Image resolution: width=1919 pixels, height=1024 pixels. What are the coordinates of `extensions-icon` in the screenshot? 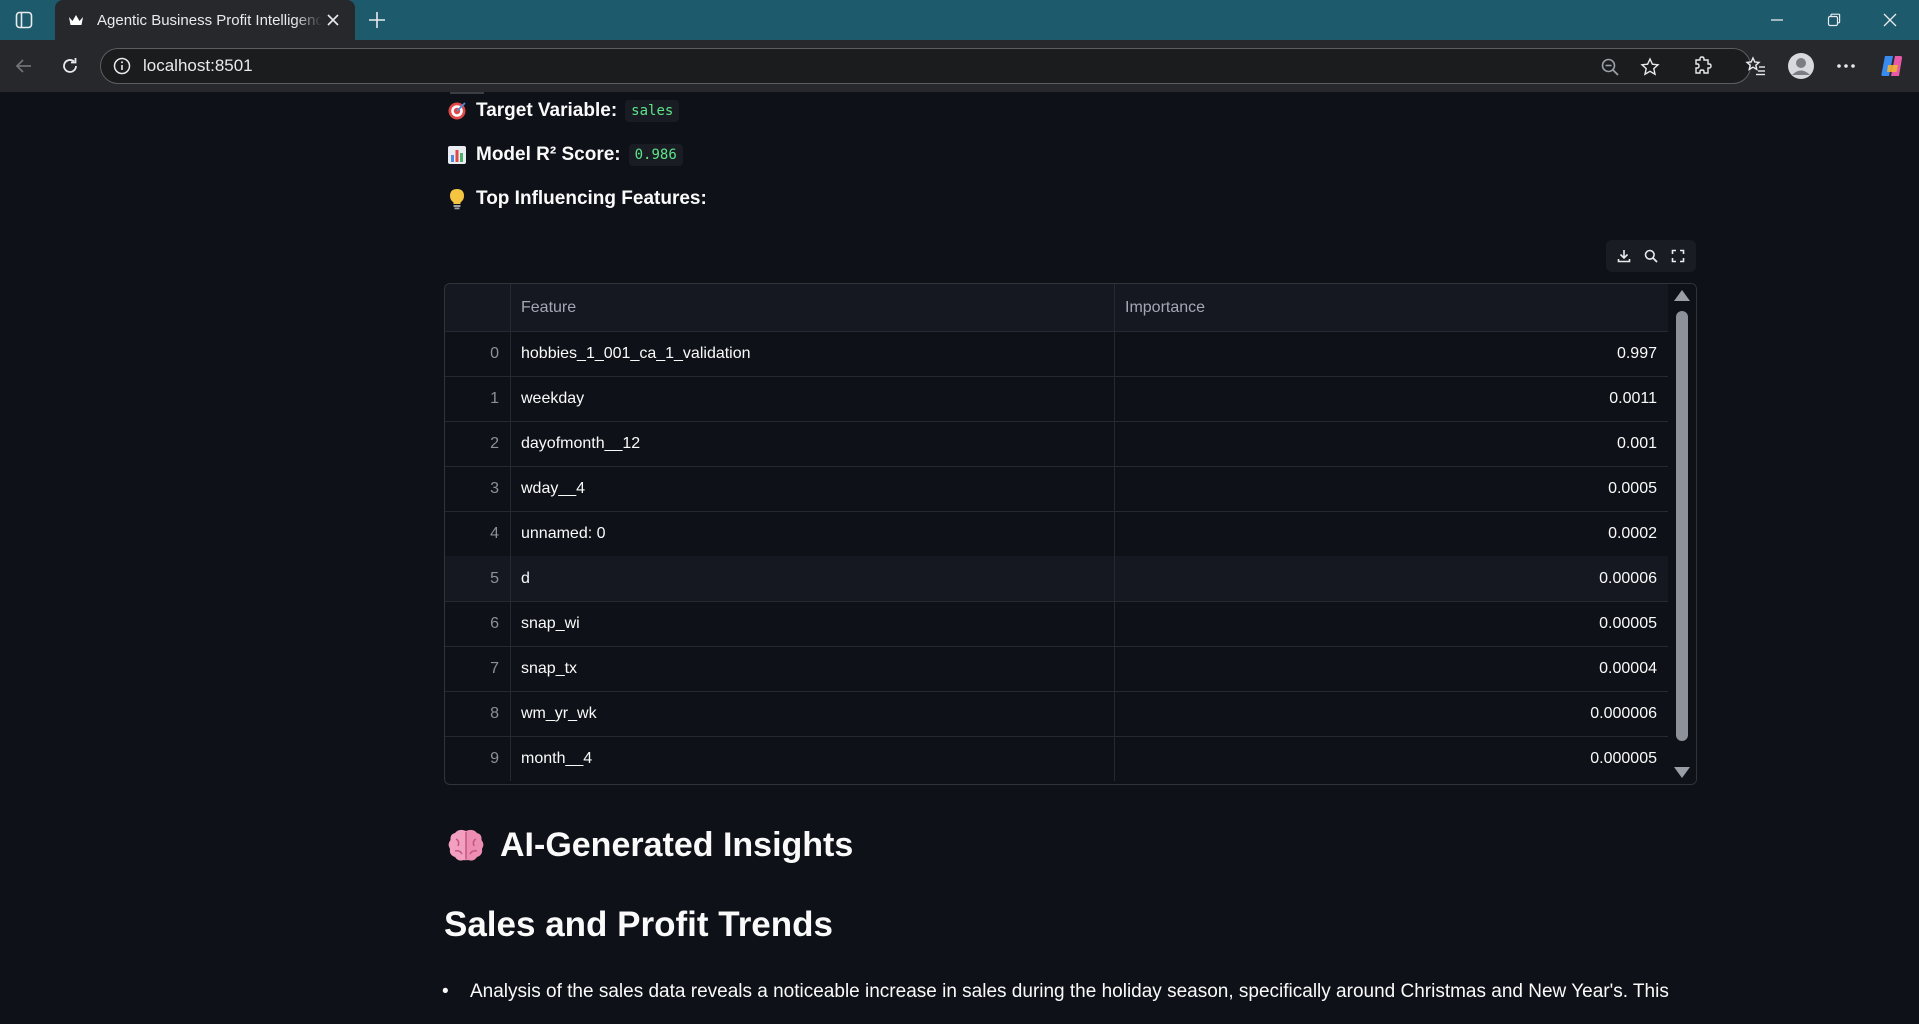 It's located at (1703, 66).